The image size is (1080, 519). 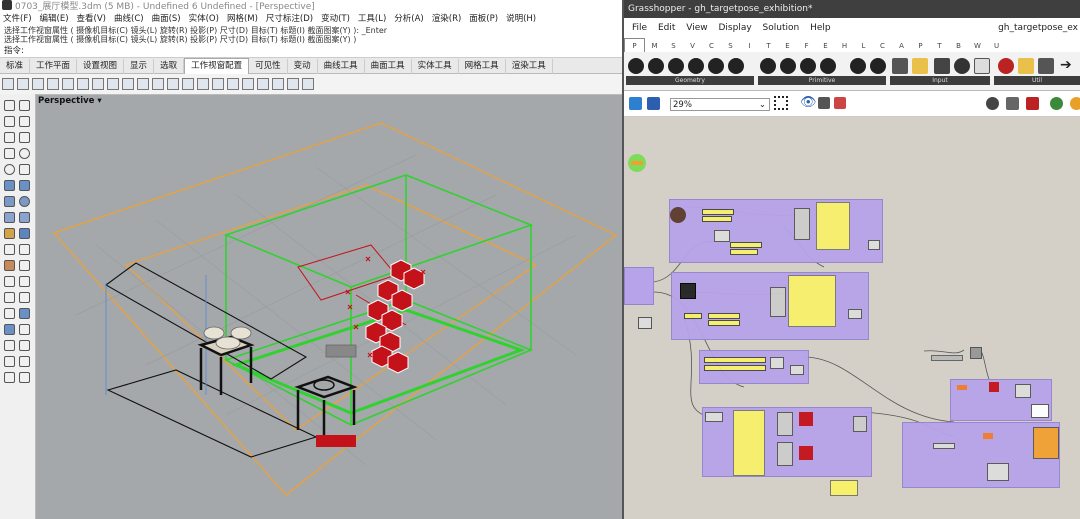 I want to click on cherry-util-icon, so click(x=1006, y=66).